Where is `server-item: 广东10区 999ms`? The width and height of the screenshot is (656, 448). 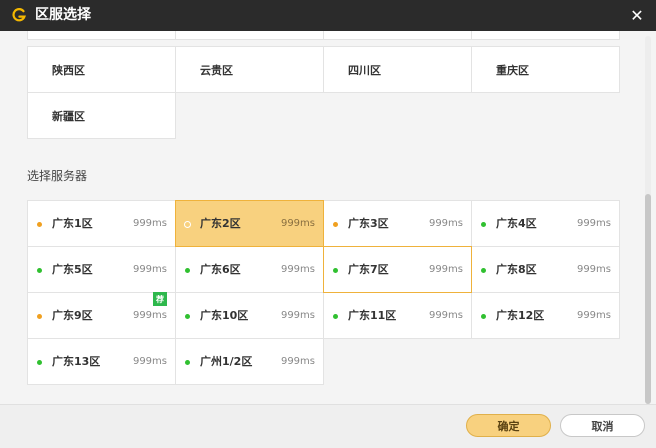 server-item: 广东10区 999ms is located at coordinates (249, 315).